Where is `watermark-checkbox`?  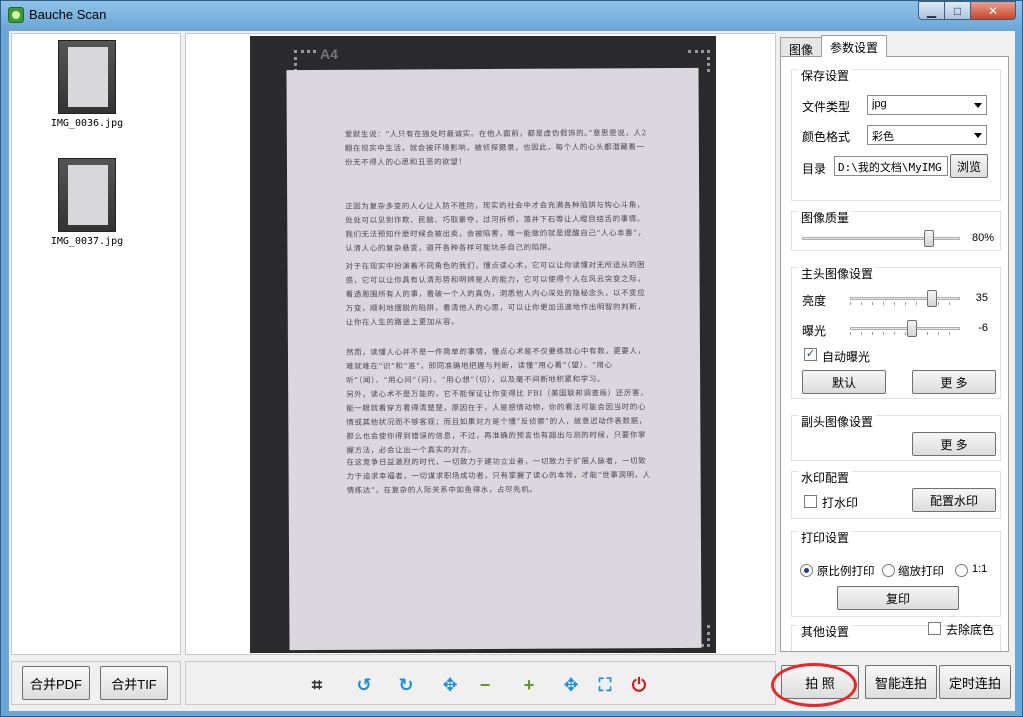
watermark-checkbox is located at coordinates (810, 501).